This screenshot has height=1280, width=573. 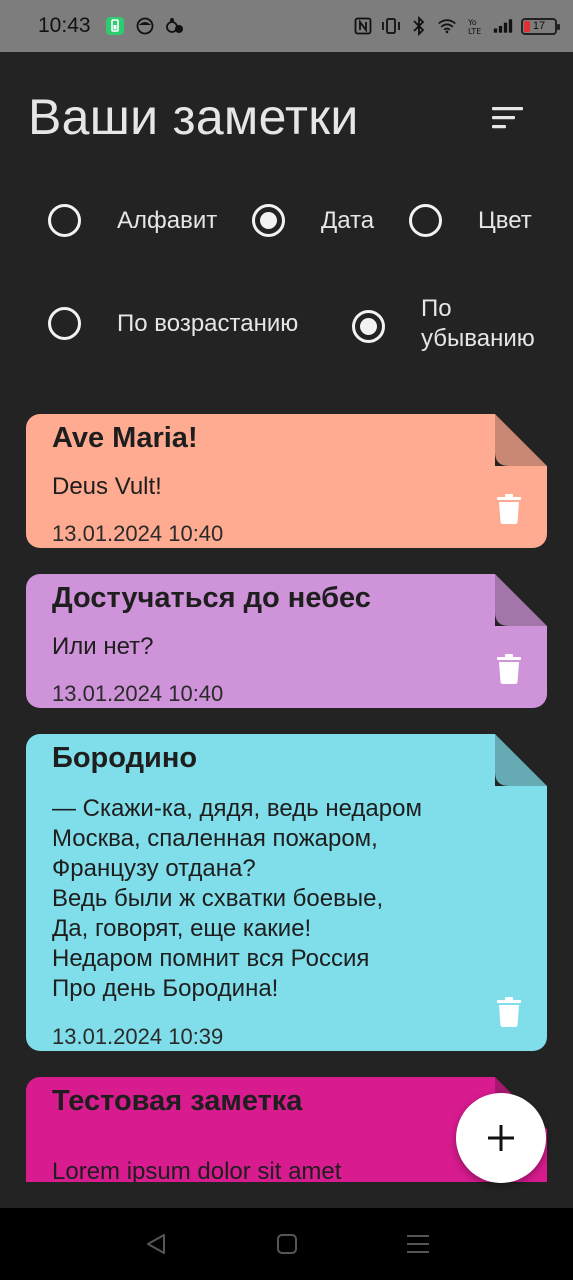 What do you see at coordinates (348, 220) in the screenshot?
I see `radio-label-date: Дата` at bounding box center [348, 220].